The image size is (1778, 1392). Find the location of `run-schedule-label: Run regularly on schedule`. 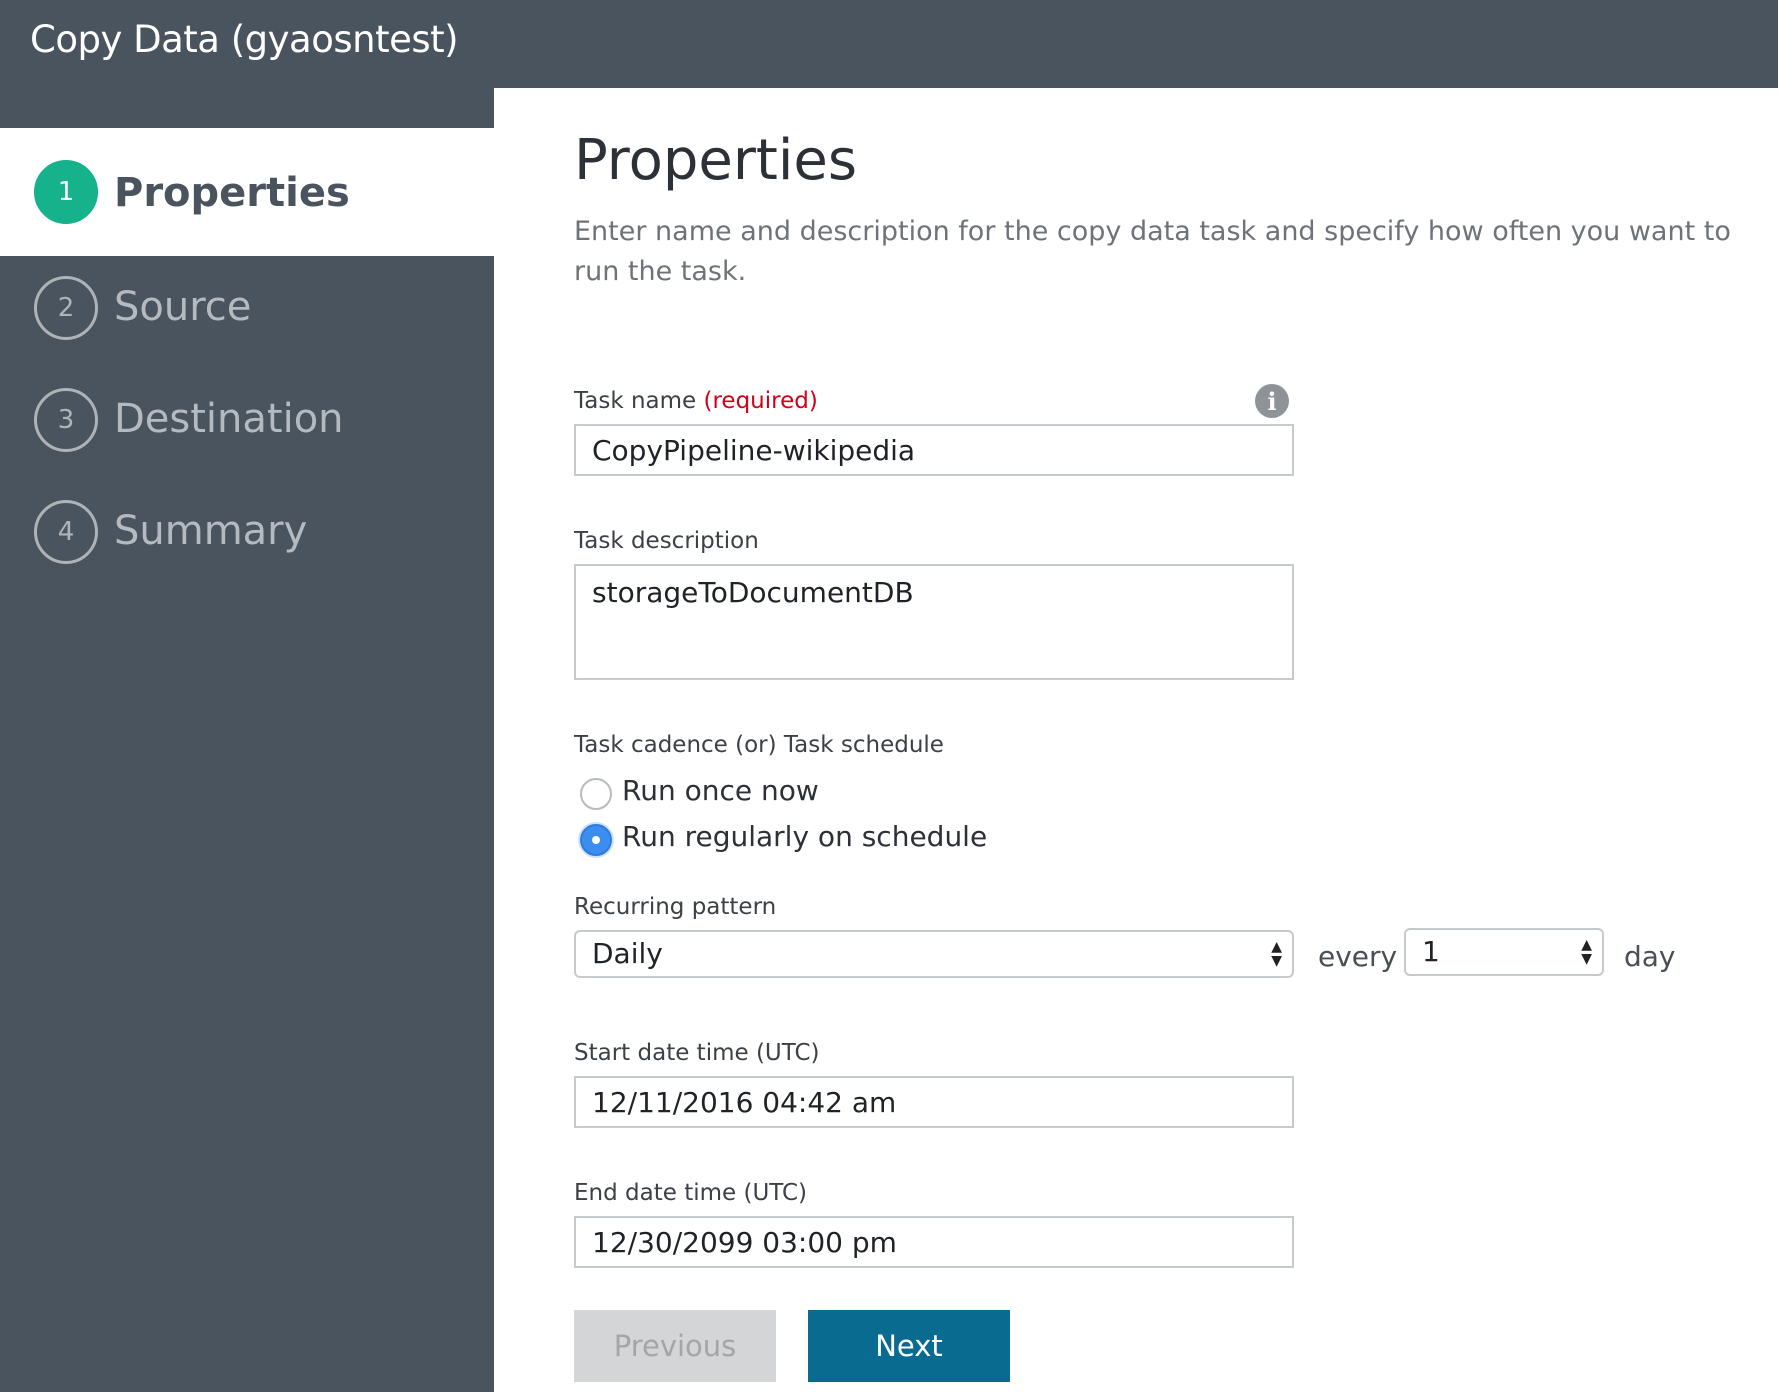

run-schedule-label: Run regularly on schedule is located at coordinates (805, 836).